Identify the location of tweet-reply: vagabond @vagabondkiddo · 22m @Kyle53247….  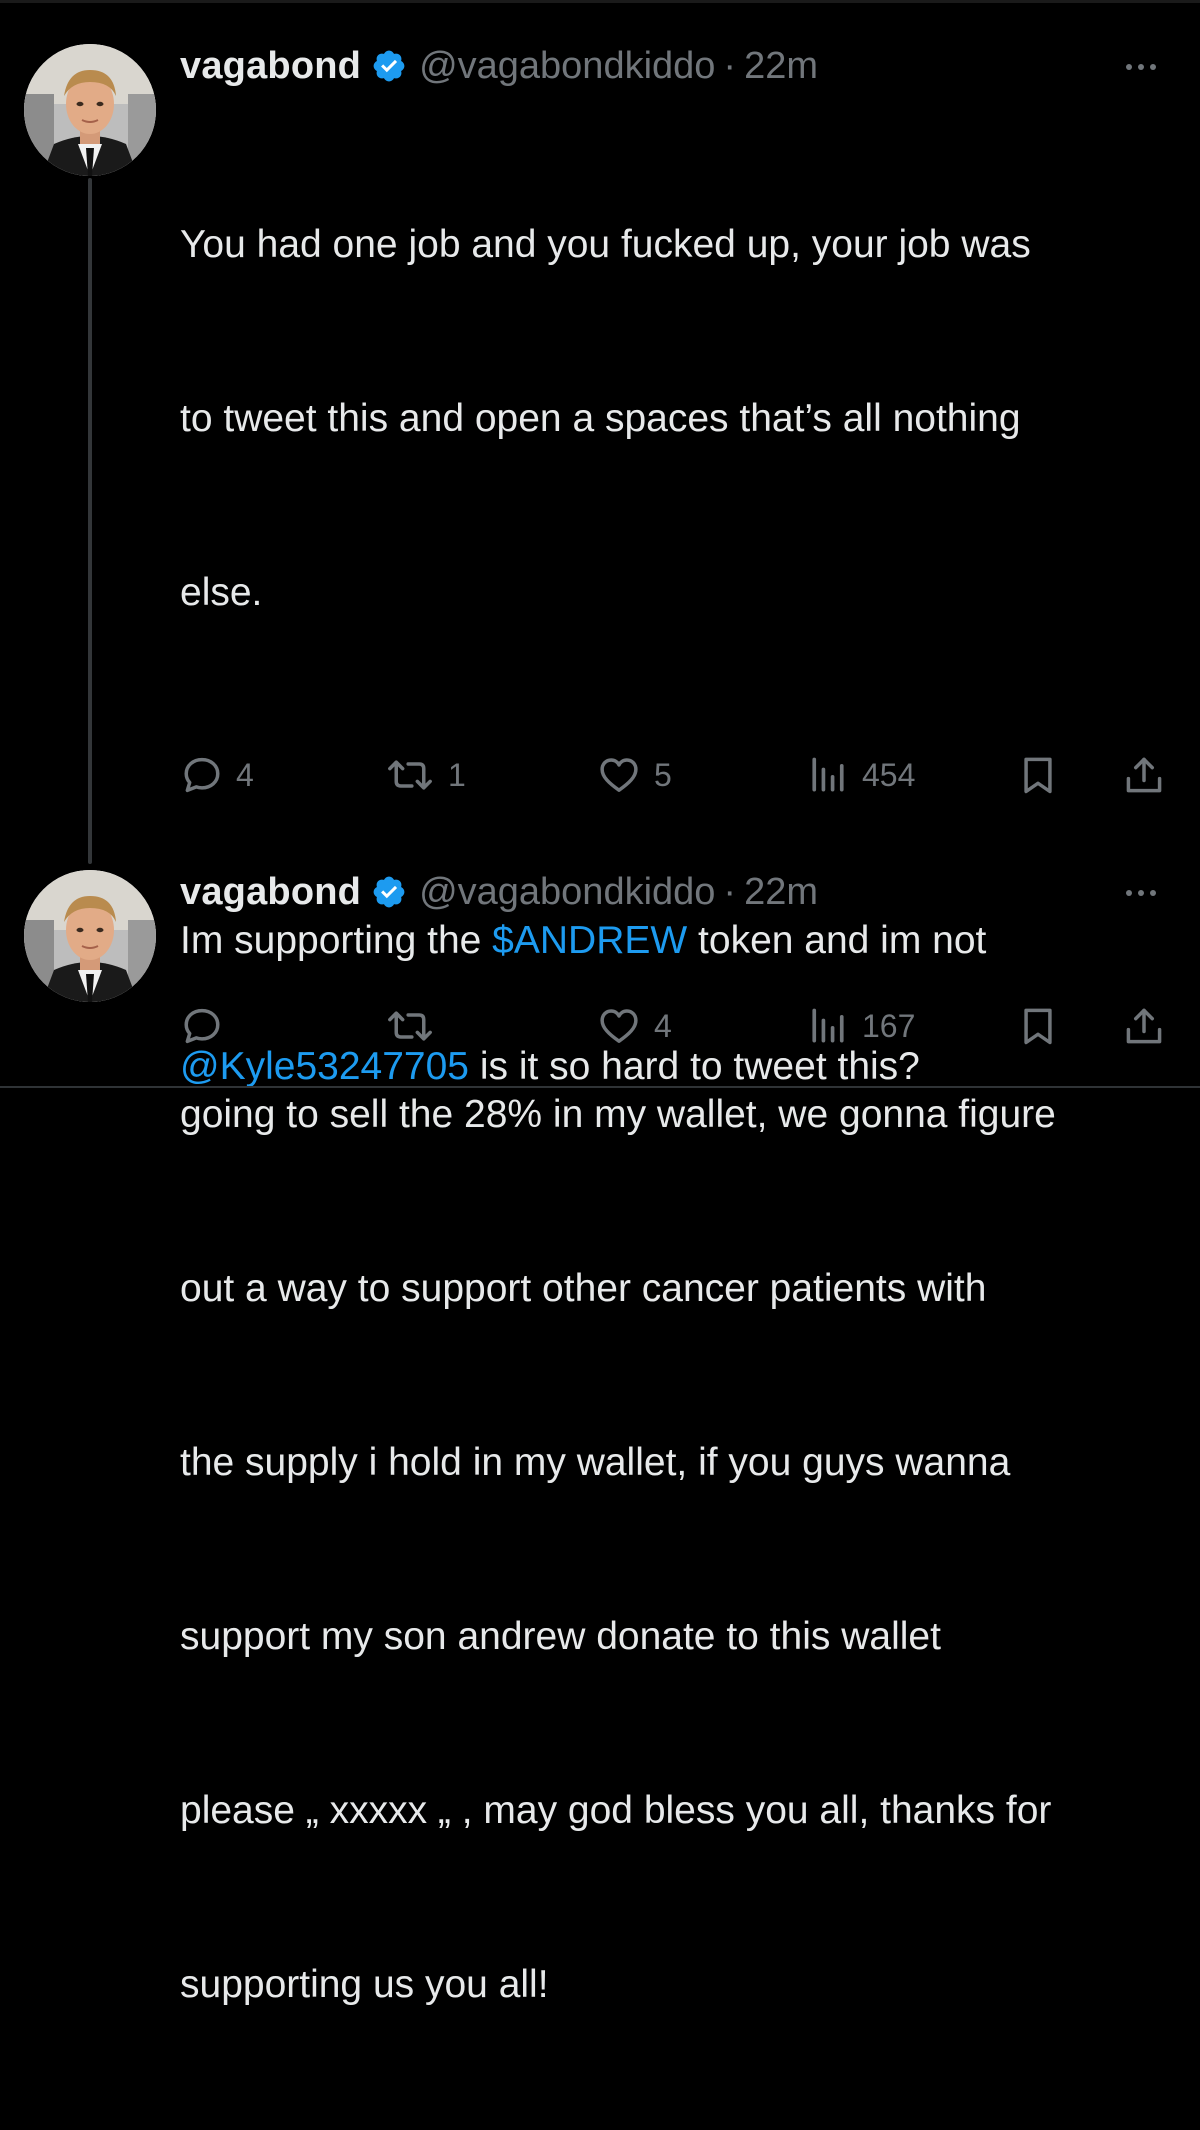
(600, 974).